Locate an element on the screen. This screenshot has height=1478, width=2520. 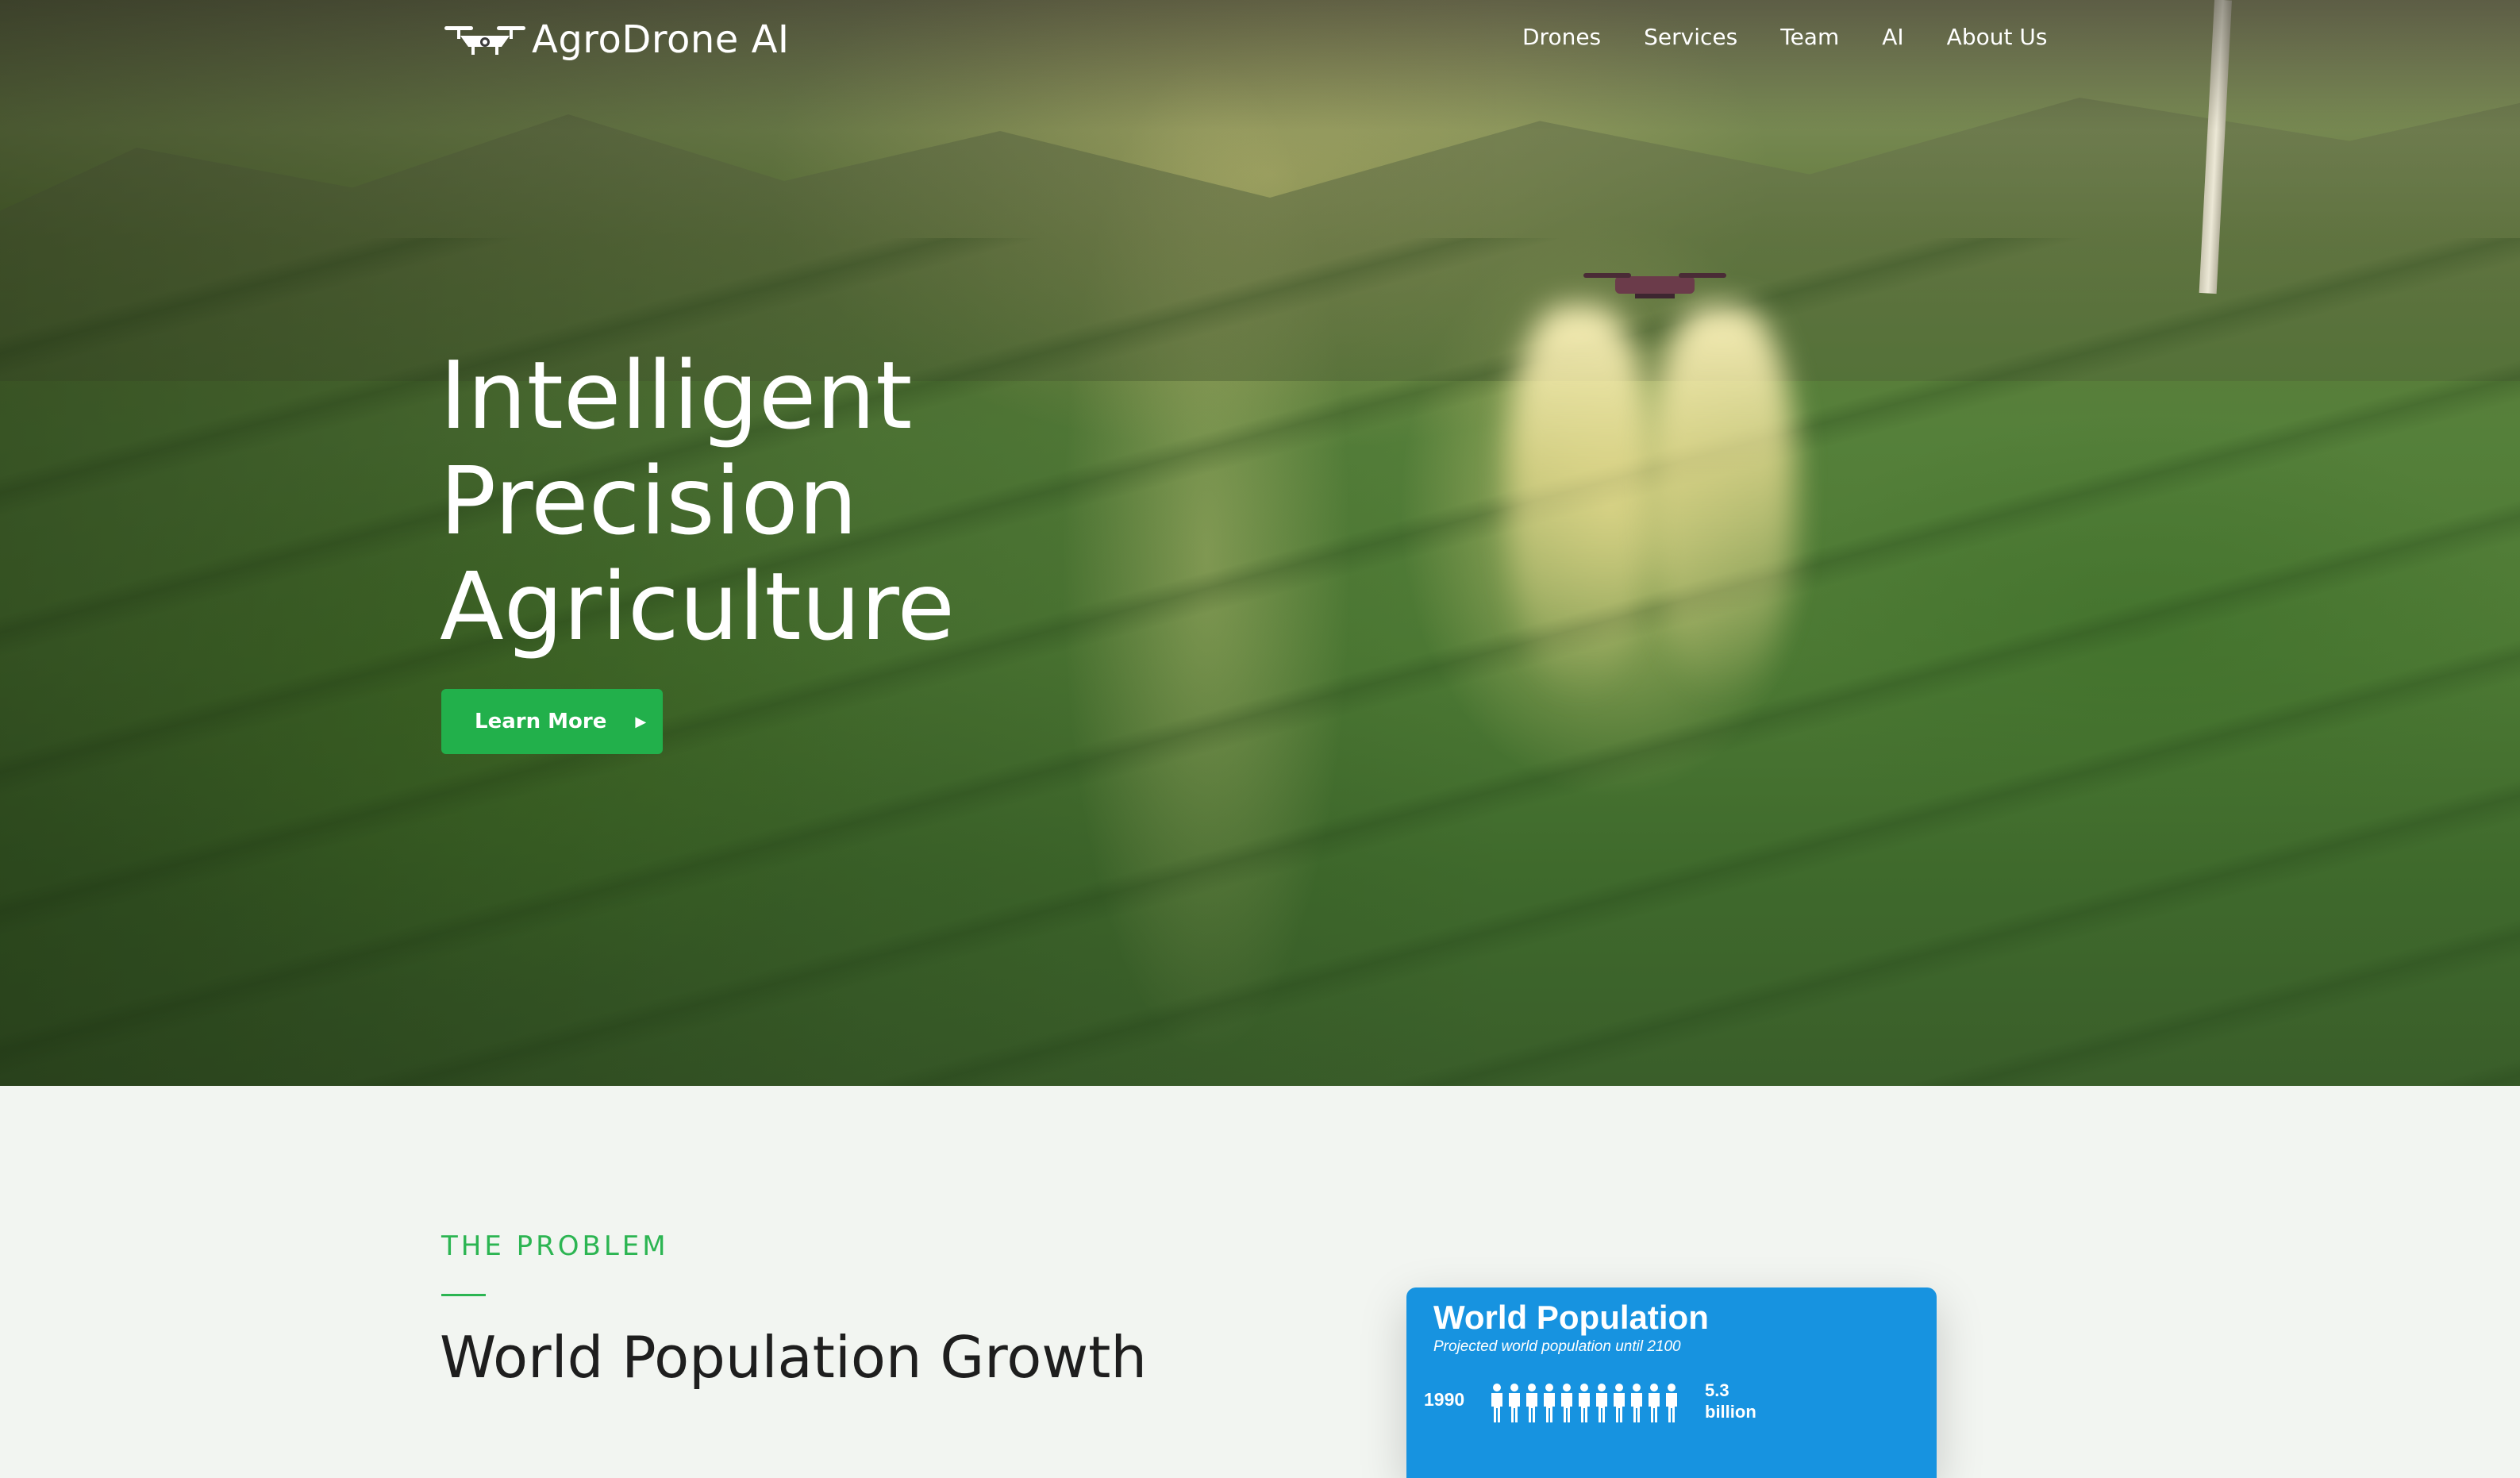
nav-link-drones: Drones is located at coordinates (1561, 37).